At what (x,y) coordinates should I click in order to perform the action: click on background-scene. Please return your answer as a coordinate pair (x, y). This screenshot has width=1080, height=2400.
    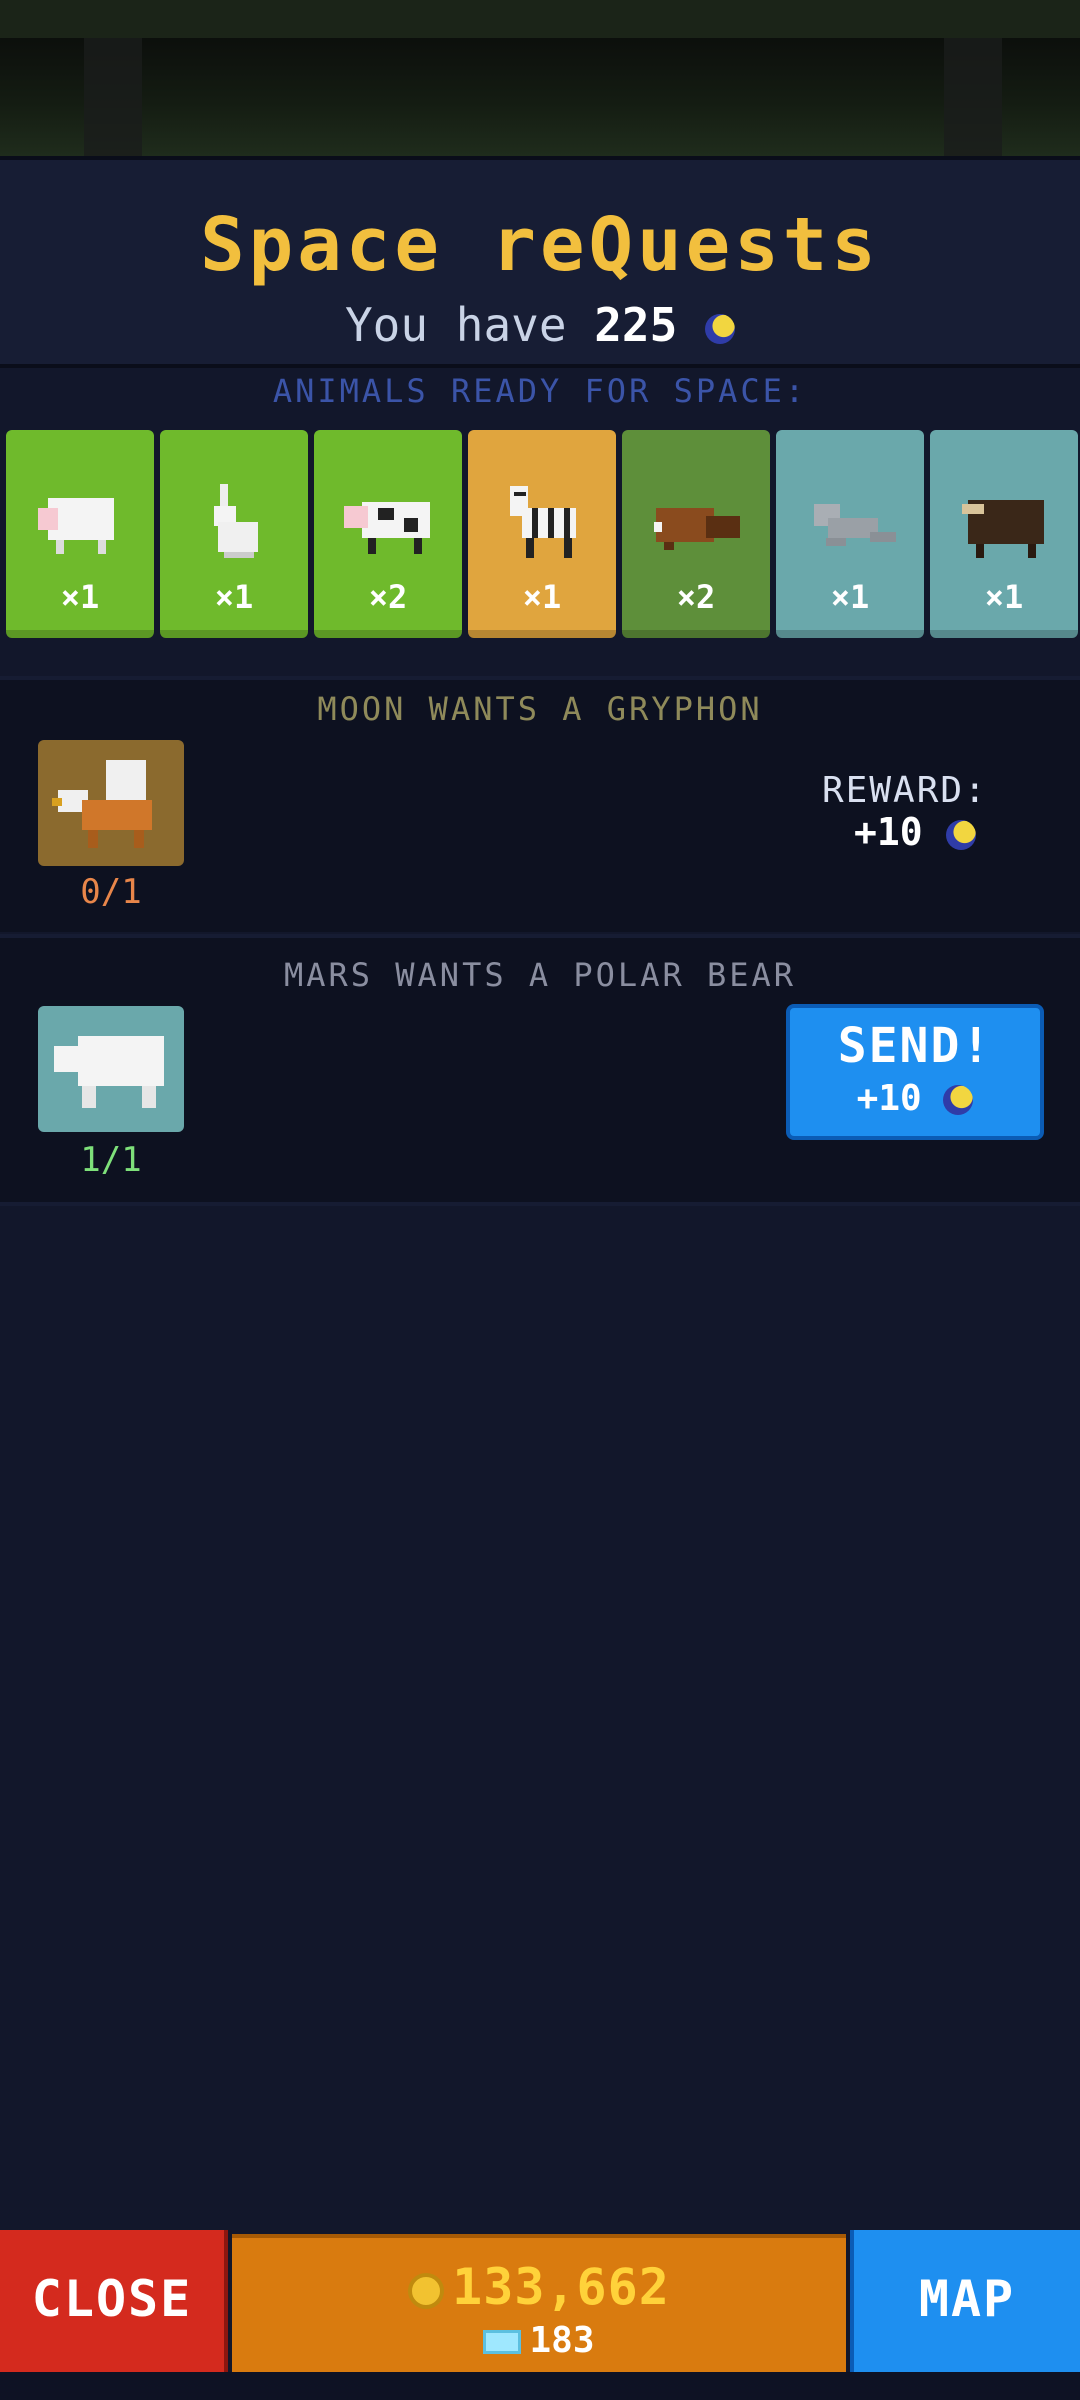
    Looking at the image, I should click on (540, 97).